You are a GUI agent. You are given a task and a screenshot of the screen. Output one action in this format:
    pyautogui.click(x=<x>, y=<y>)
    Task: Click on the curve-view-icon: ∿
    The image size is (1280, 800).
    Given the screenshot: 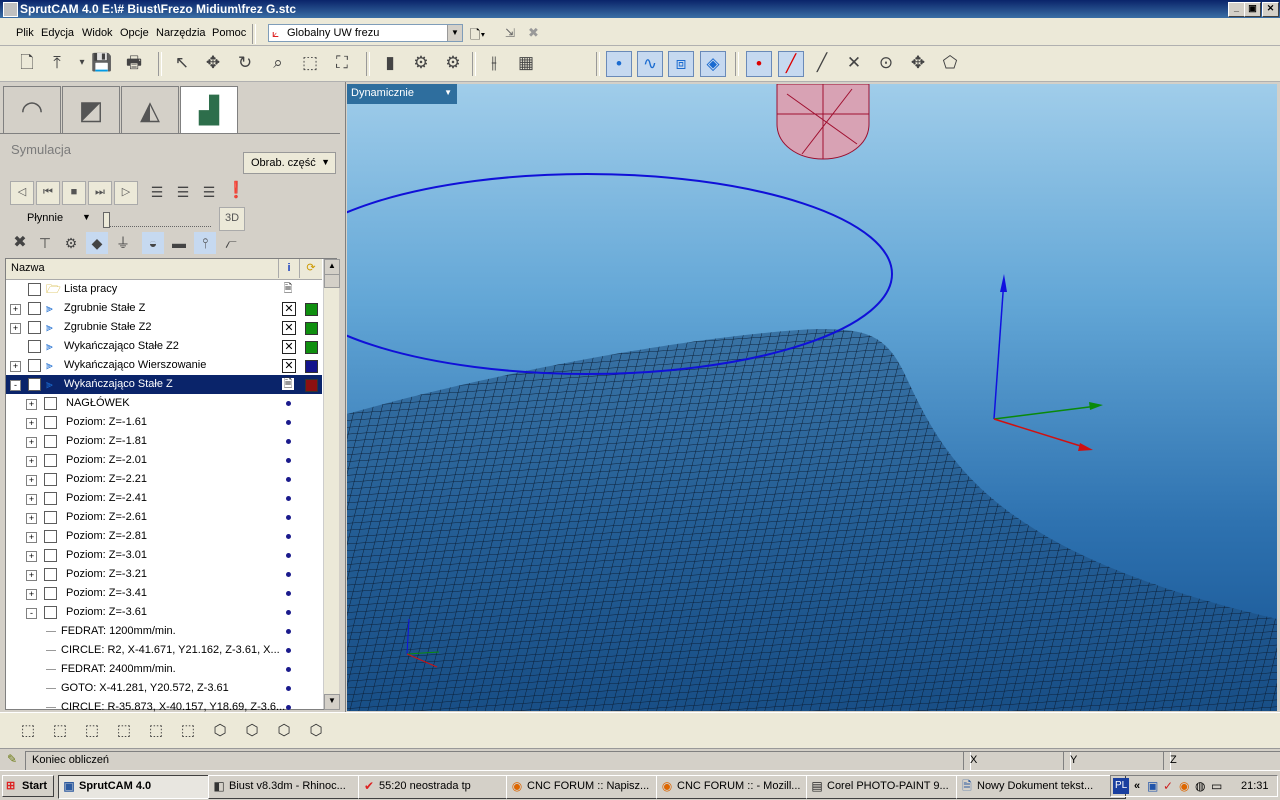 What is the action you would take?
    pyautogui.click(x=650, y=64)
    